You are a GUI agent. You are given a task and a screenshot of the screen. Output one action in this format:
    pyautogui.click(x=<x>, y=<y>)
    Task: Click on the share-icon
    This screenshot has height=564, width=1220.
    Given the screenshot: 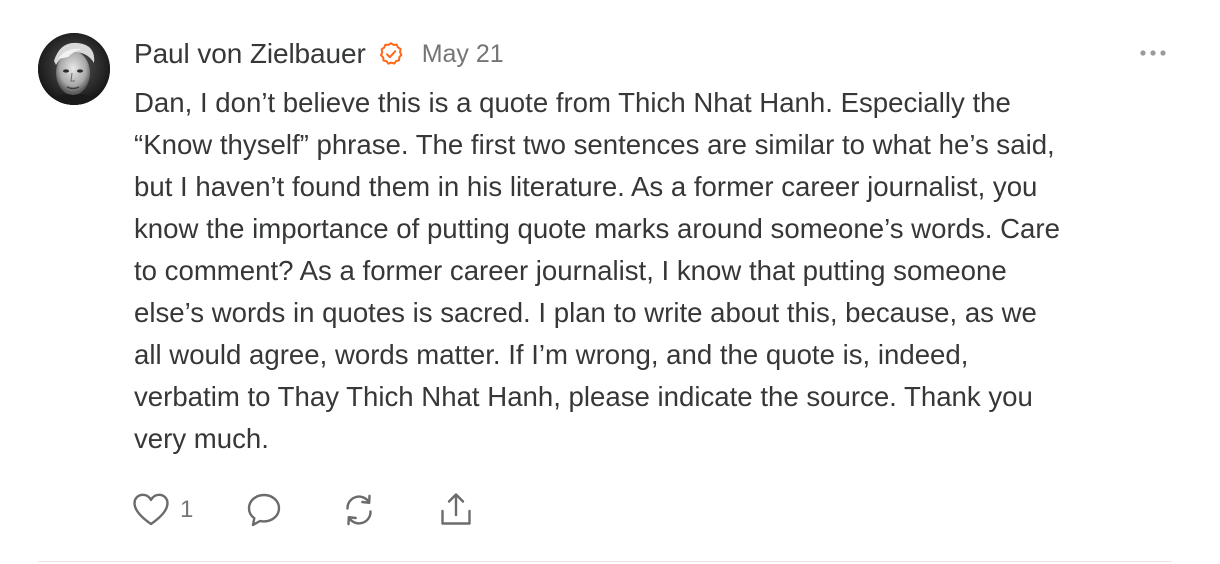 What is the action you would take?
    pyautogui.click(x=456, y=509)
    